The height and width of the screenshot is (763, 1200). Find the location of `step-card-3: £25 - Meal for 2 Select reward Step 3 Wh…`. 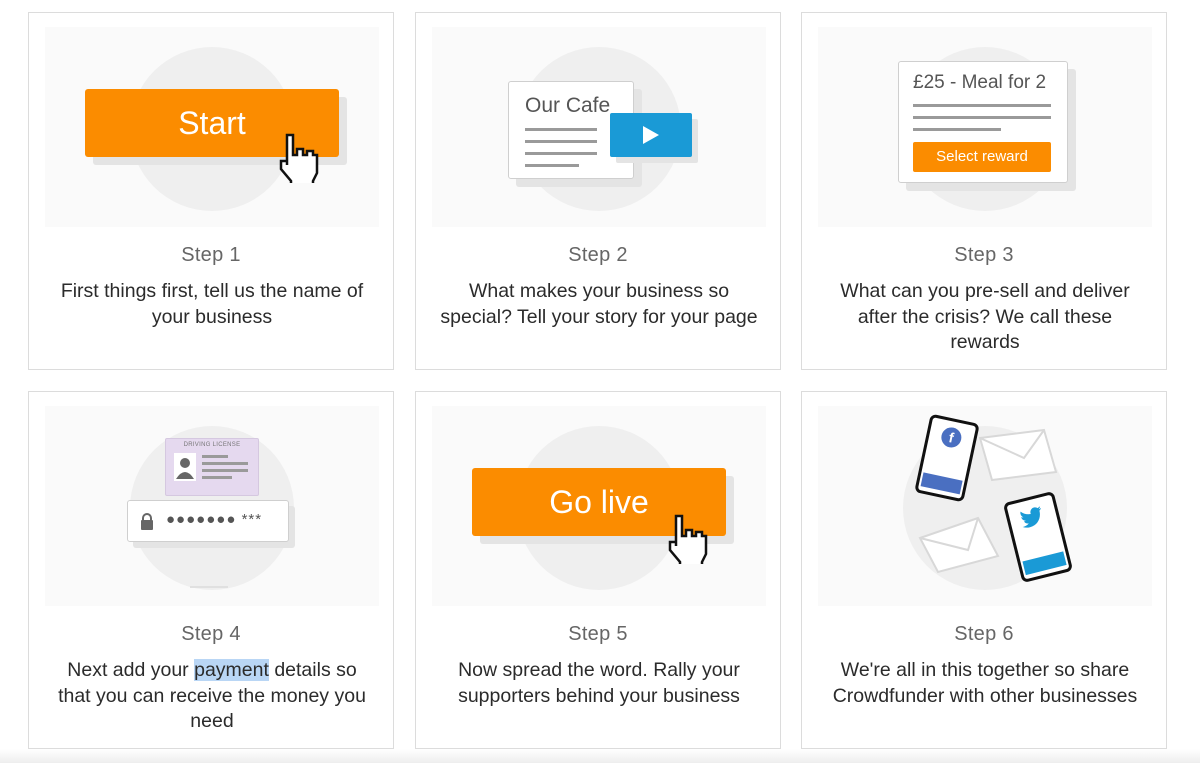

step-card-3: £25 - Meal for 2 Select reward Step 3 Wh… is located at coordinates (984, 191).